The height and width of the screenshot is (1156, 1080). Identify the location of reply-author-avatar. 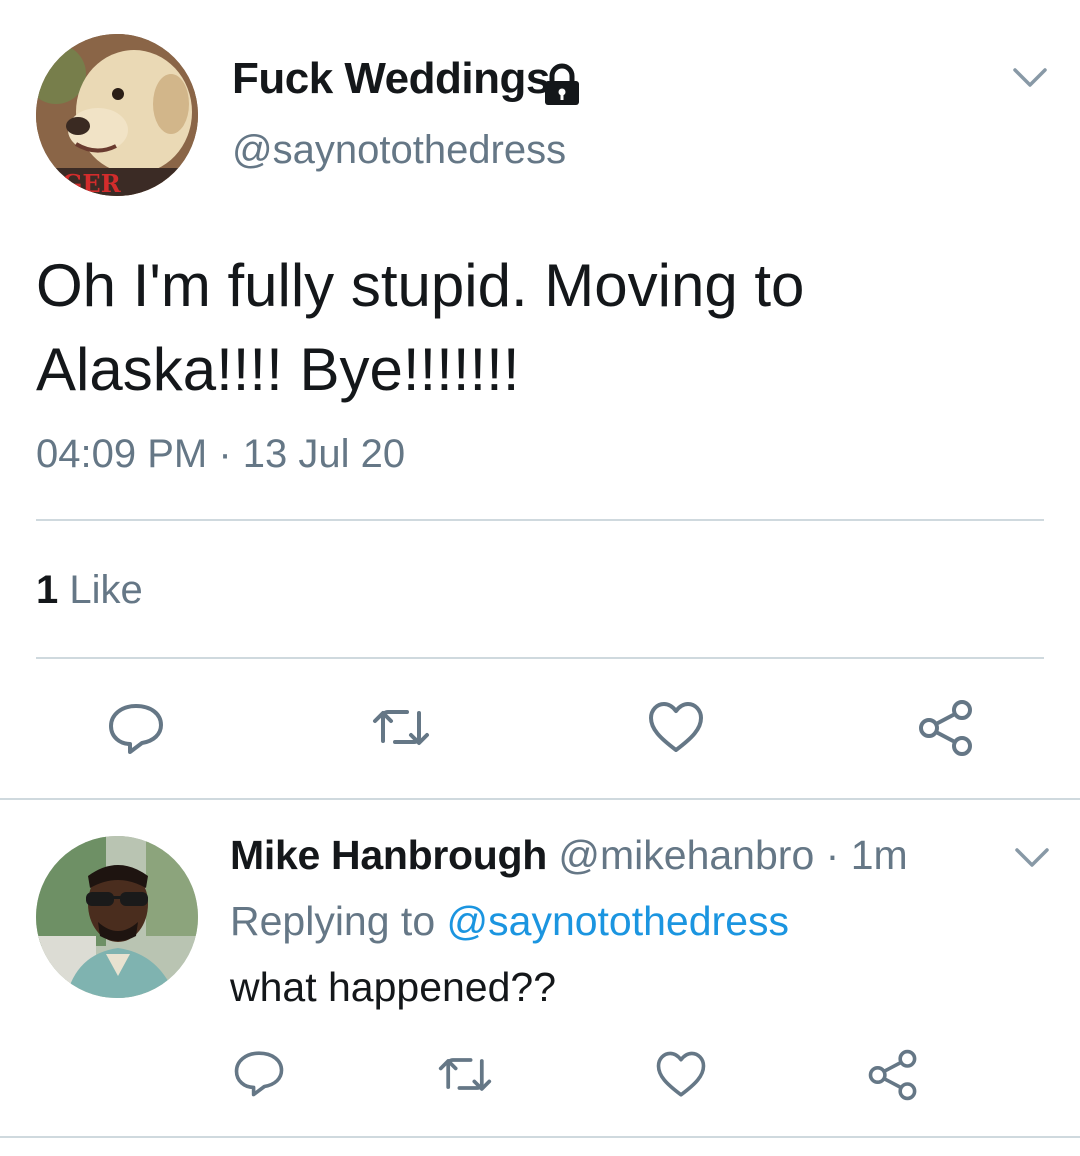
(117, 917).